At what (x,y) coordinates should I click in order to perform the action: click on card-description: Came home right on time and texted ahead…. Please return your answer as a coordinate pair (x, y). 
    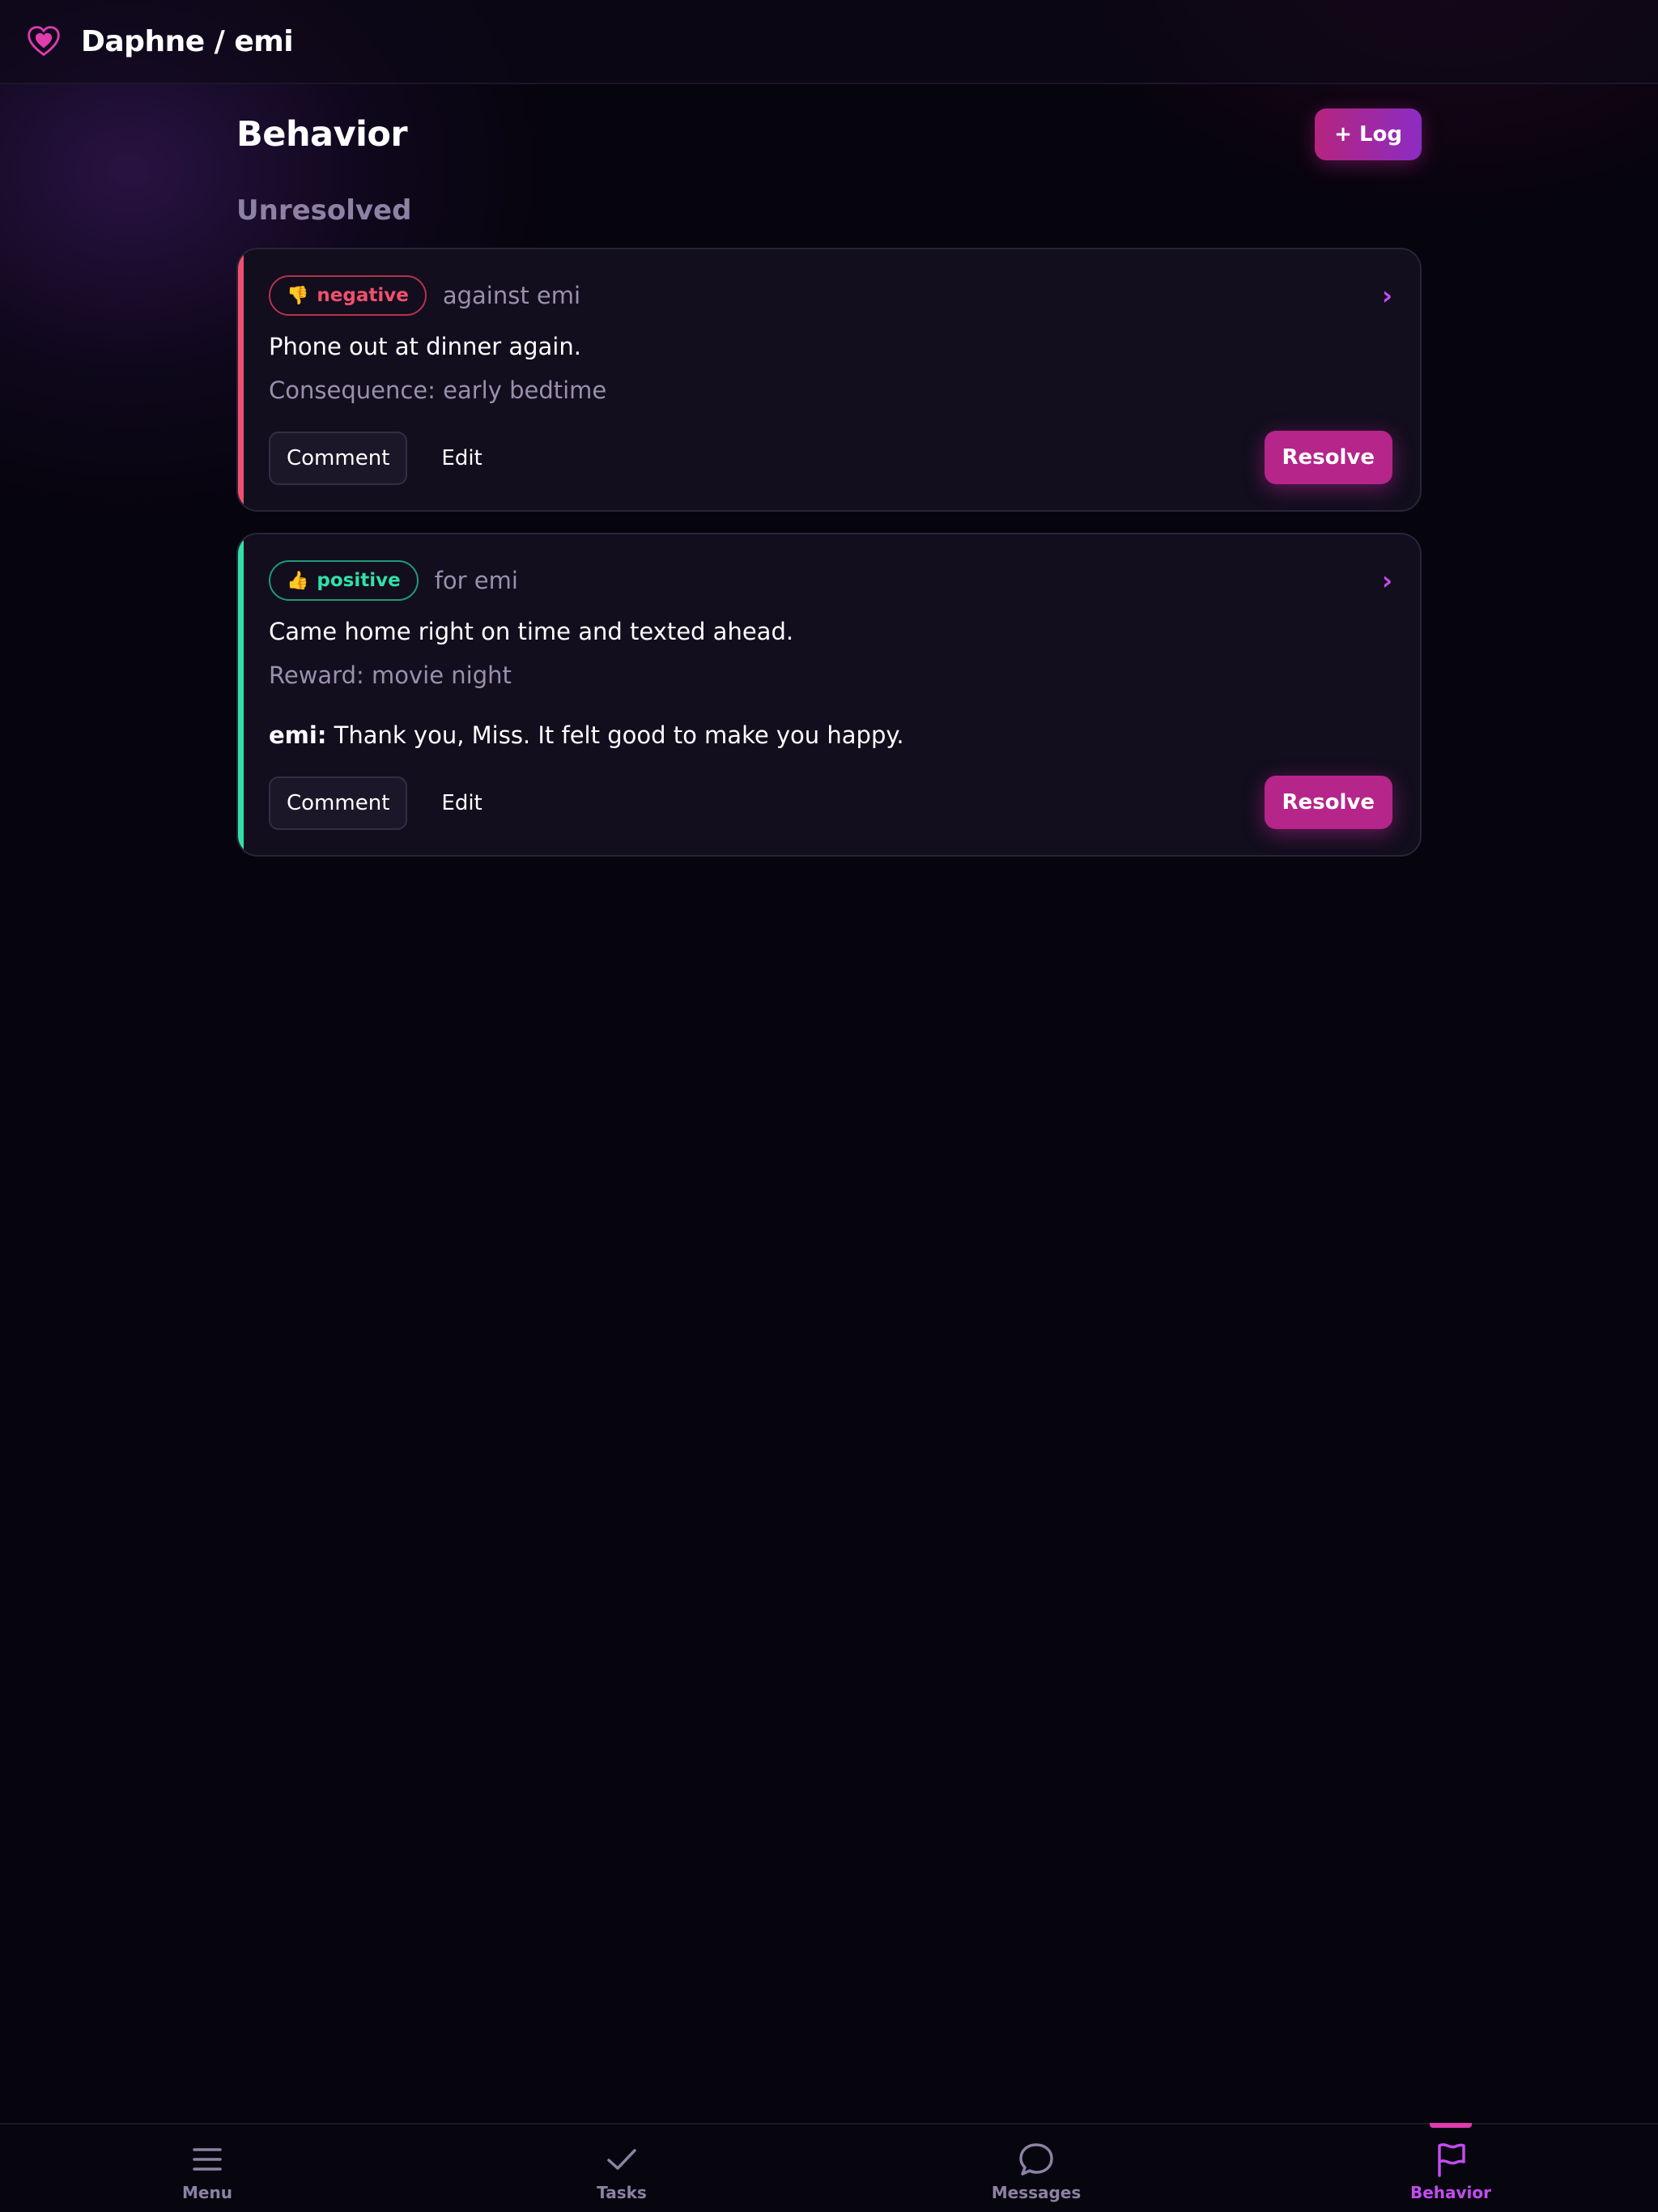
    Looking at the image, I should click on (531, 632).